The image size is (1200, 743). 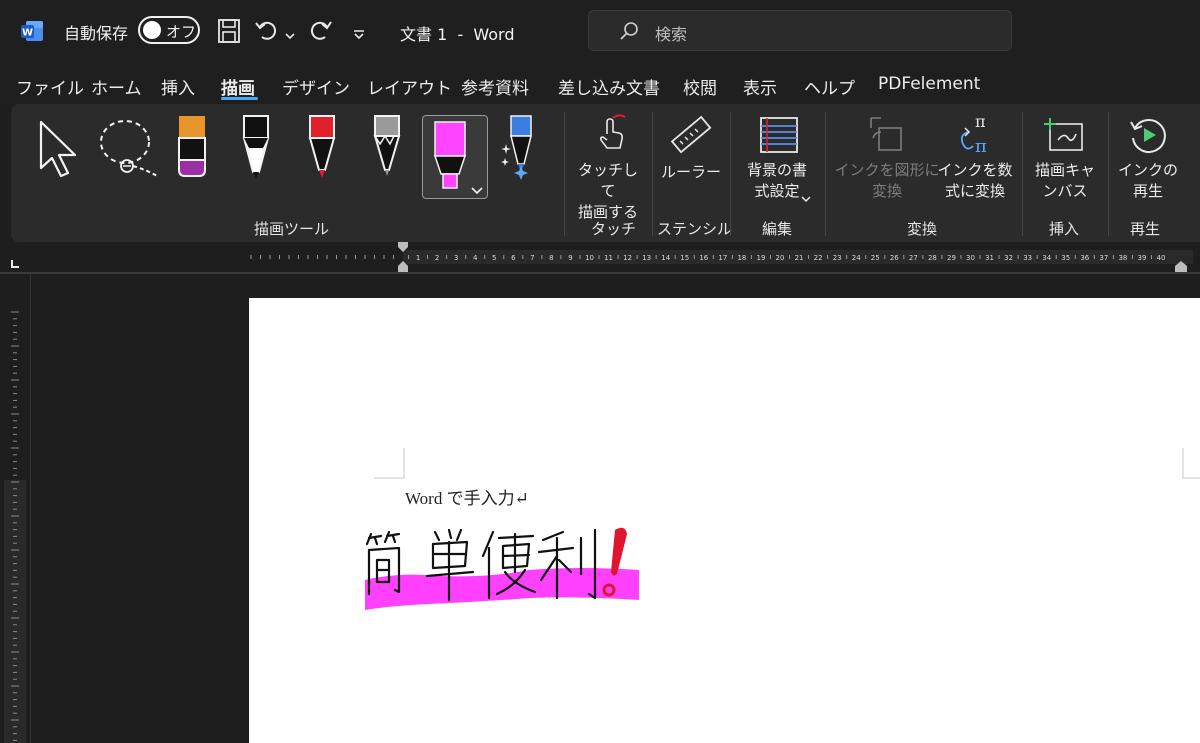 What do you see at coordinates (477, 189) in the screenshot?
I see `pen-options-chevron-icon` at bounding box center [477, 189].